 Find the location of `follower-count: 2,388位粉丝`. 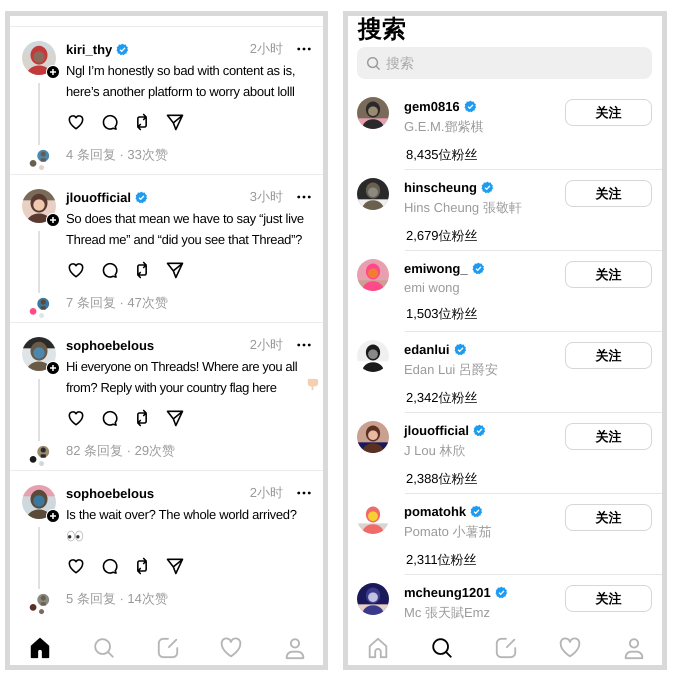

follower-count: 2,388位粉丝 is located at coordinates (442, 479).